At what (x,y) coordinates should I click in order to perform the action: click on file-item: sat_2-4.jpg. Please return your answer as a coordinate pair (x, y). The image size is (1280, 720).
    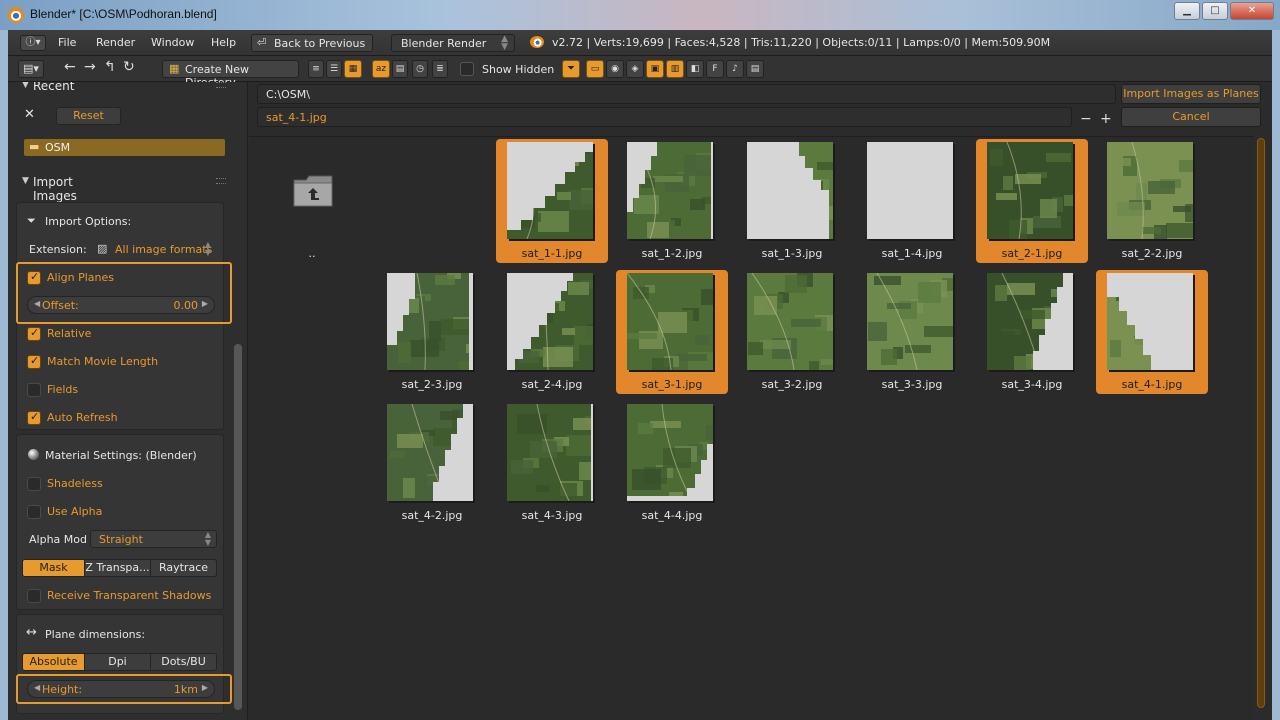
    Looking at the image, I should click on (552, 332).